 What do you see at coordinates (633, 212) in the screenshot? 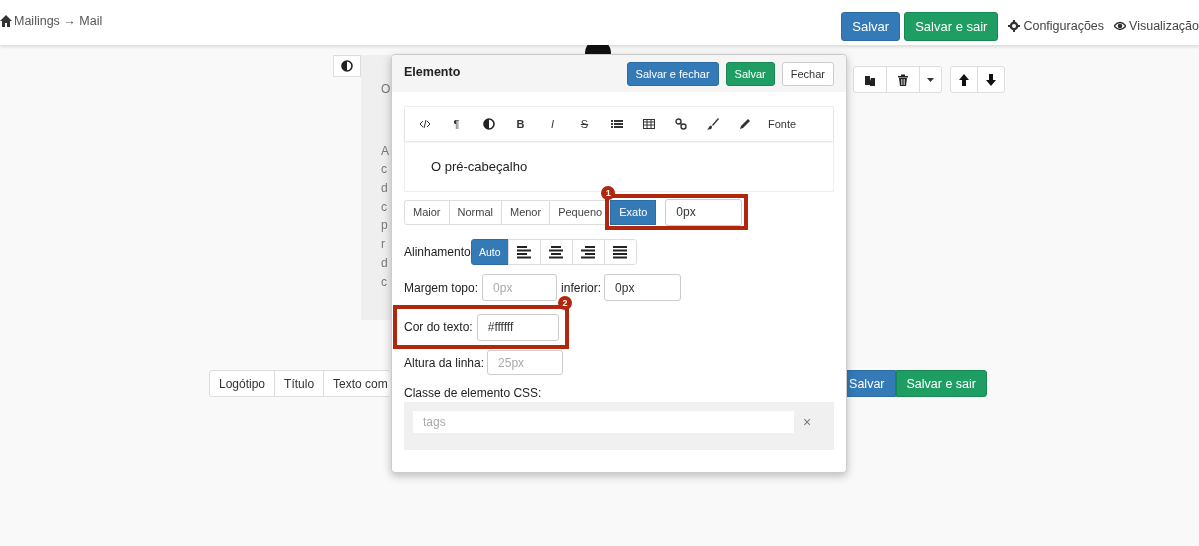
I see `size-option: Exato` at bounding box center [633, 212].